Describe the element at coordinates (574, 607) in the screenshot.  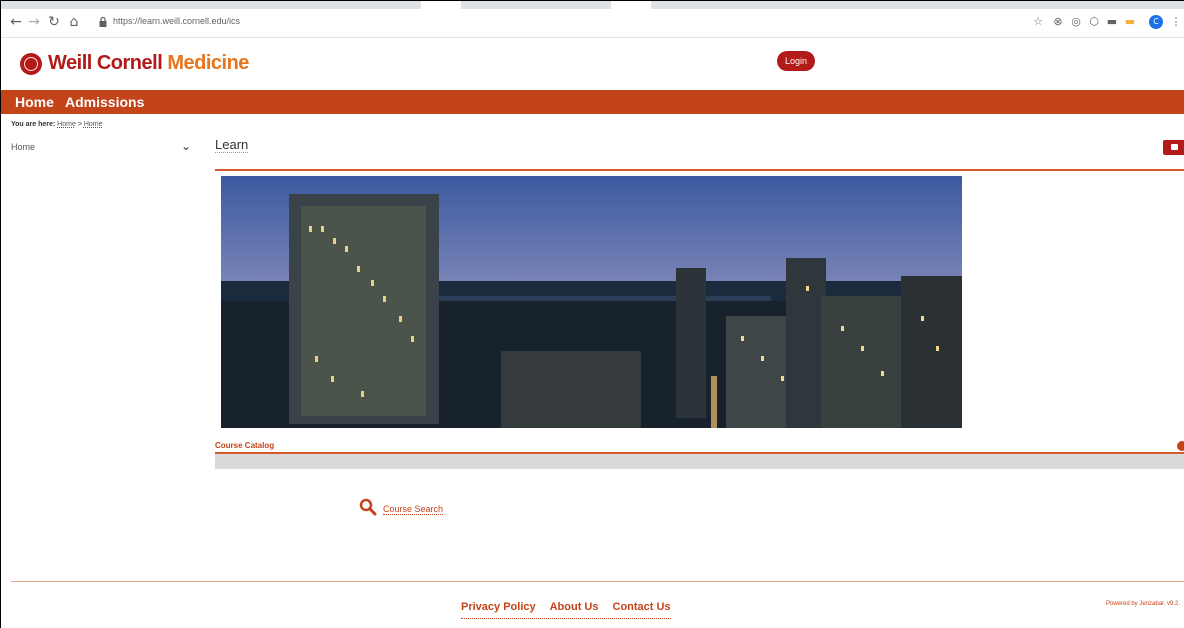
I see `footer-link-about: About Us` at that location.